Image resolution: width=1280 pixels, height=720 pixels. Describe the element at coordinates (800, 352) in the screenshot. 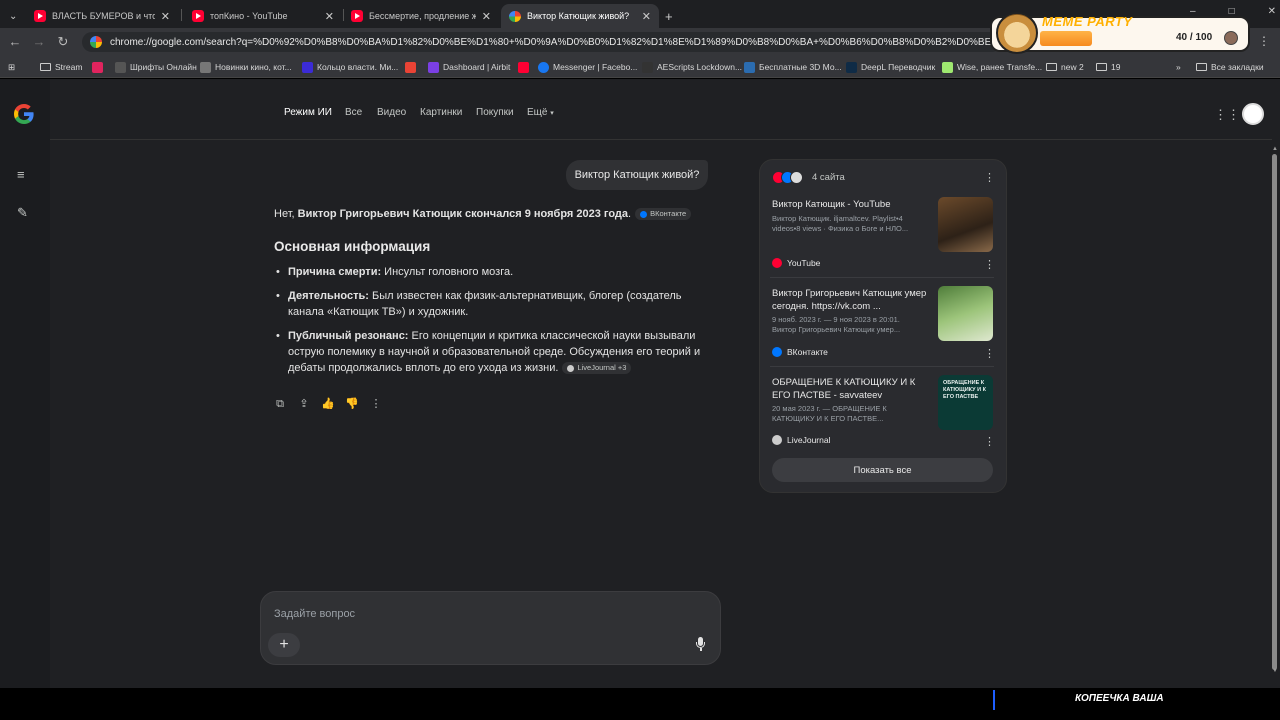

I see `source-site-vk: ВКонтакте` at that location.